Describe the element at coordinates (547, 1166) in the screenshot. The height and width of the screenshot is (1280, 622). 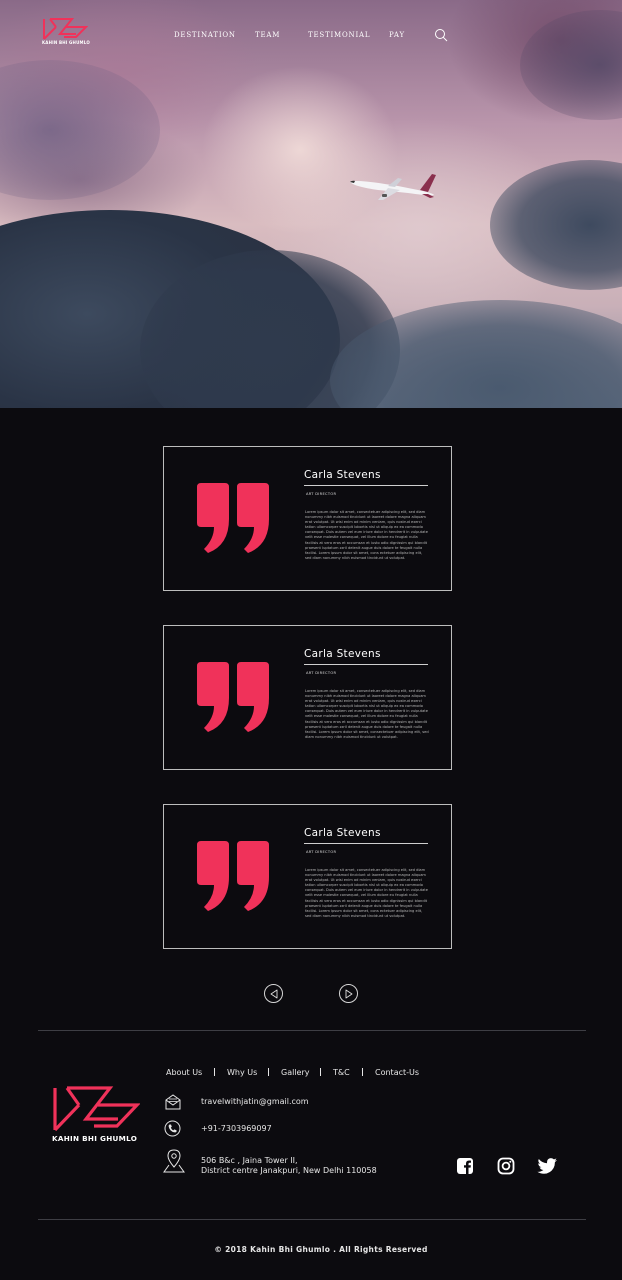
I see `twitter-icon` at that location.